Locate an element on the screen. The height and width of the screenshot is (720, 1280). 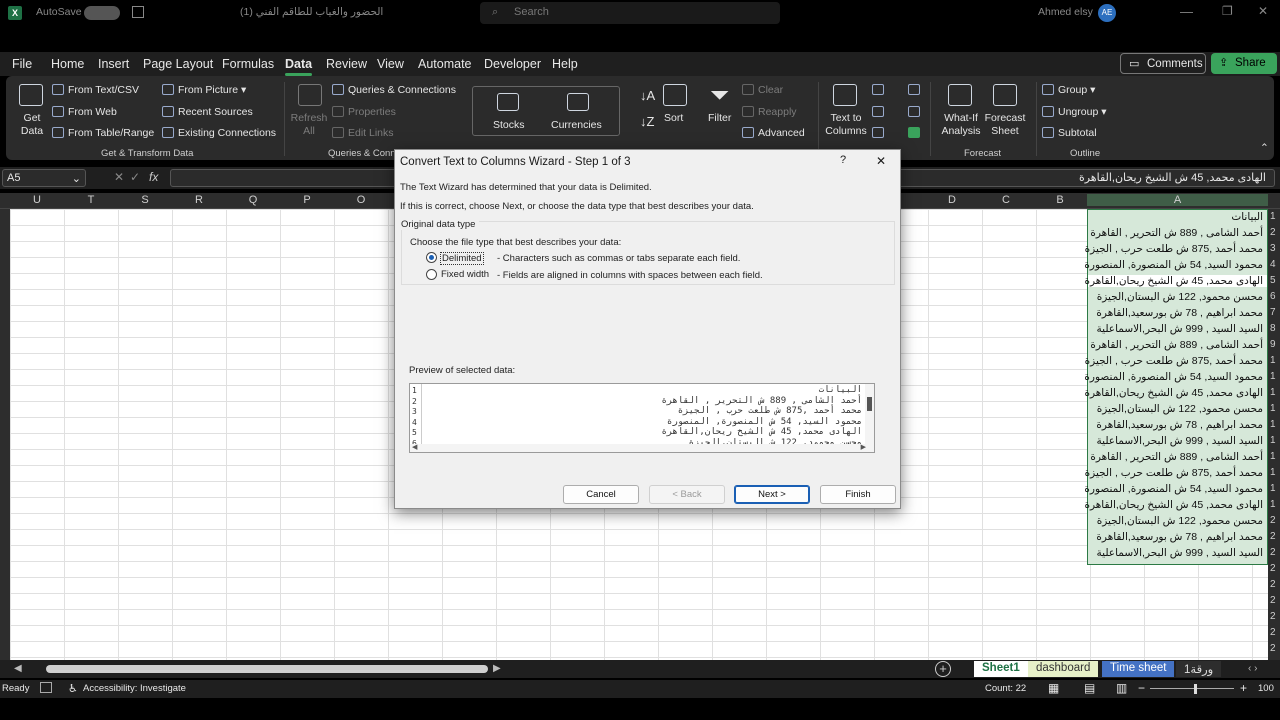
column-header-u: U is located at coordinates (37, 200).